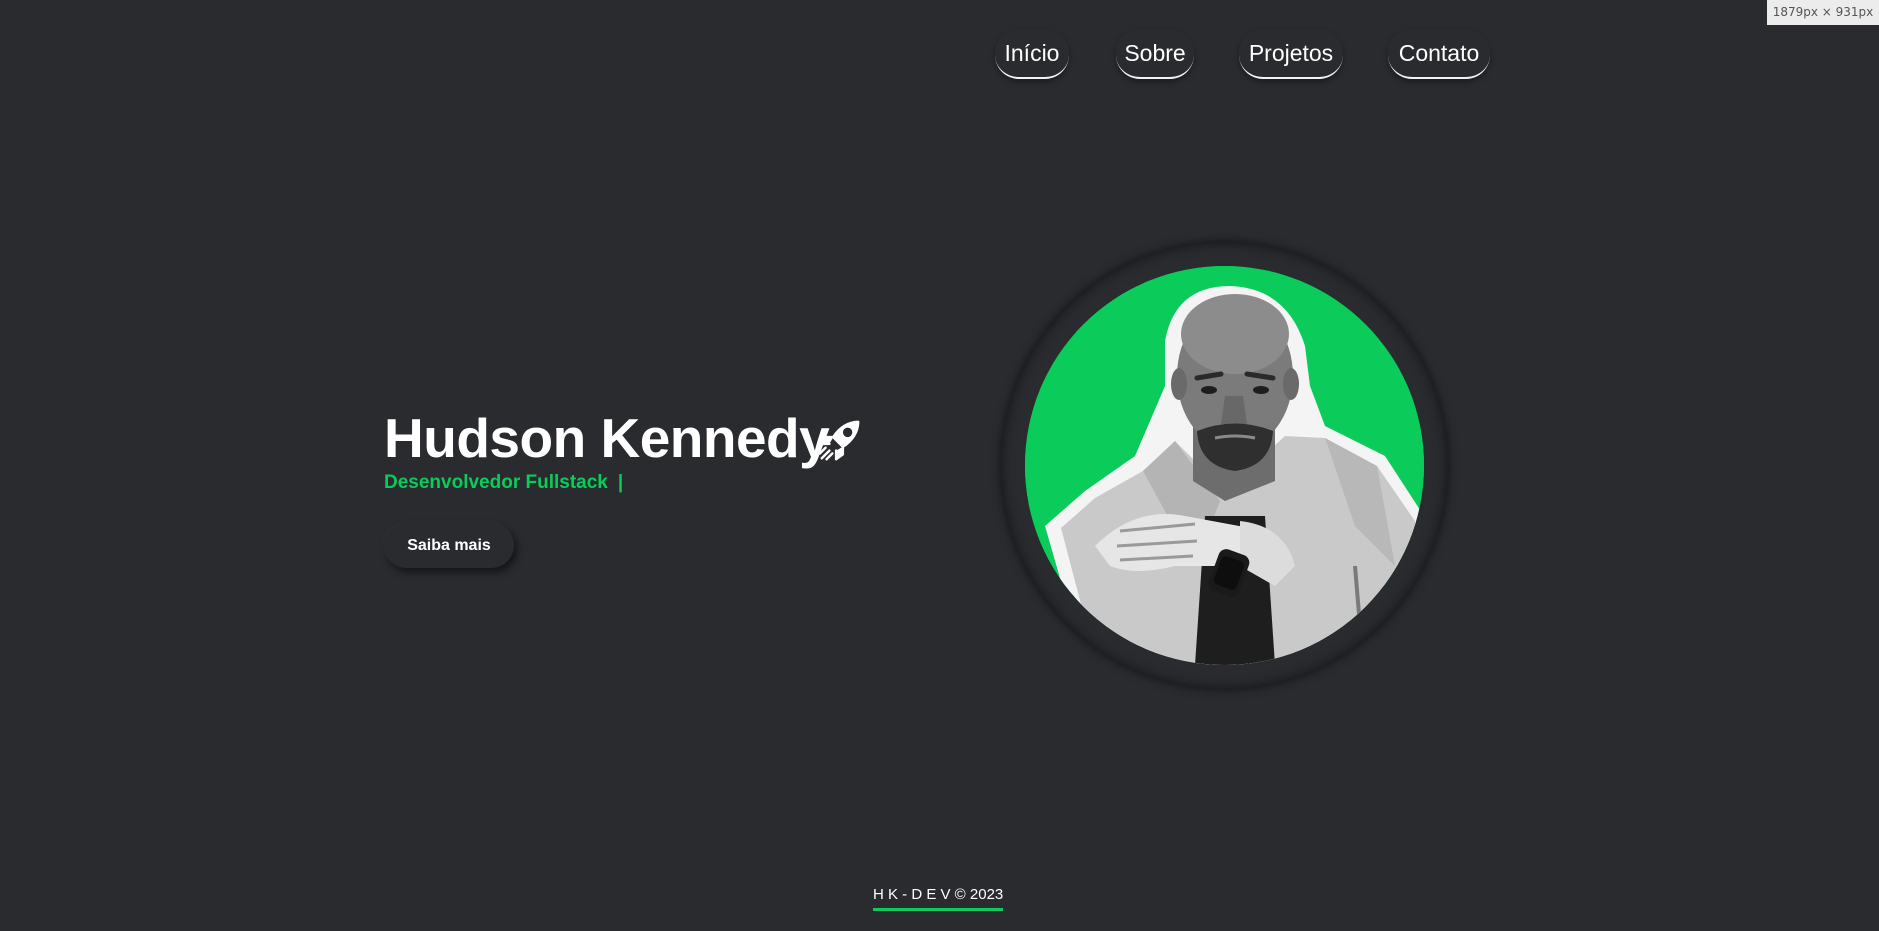  I want to click on typing-cursor: |, so click(620, 482).